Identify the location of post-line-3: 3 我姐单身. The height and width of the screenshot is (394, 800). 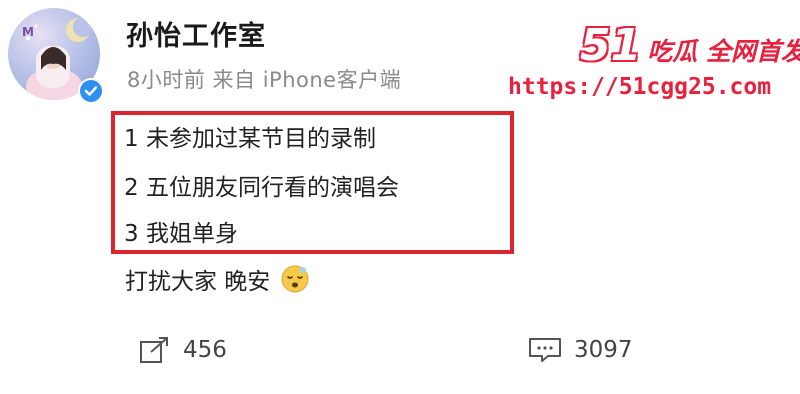
(181, 234).